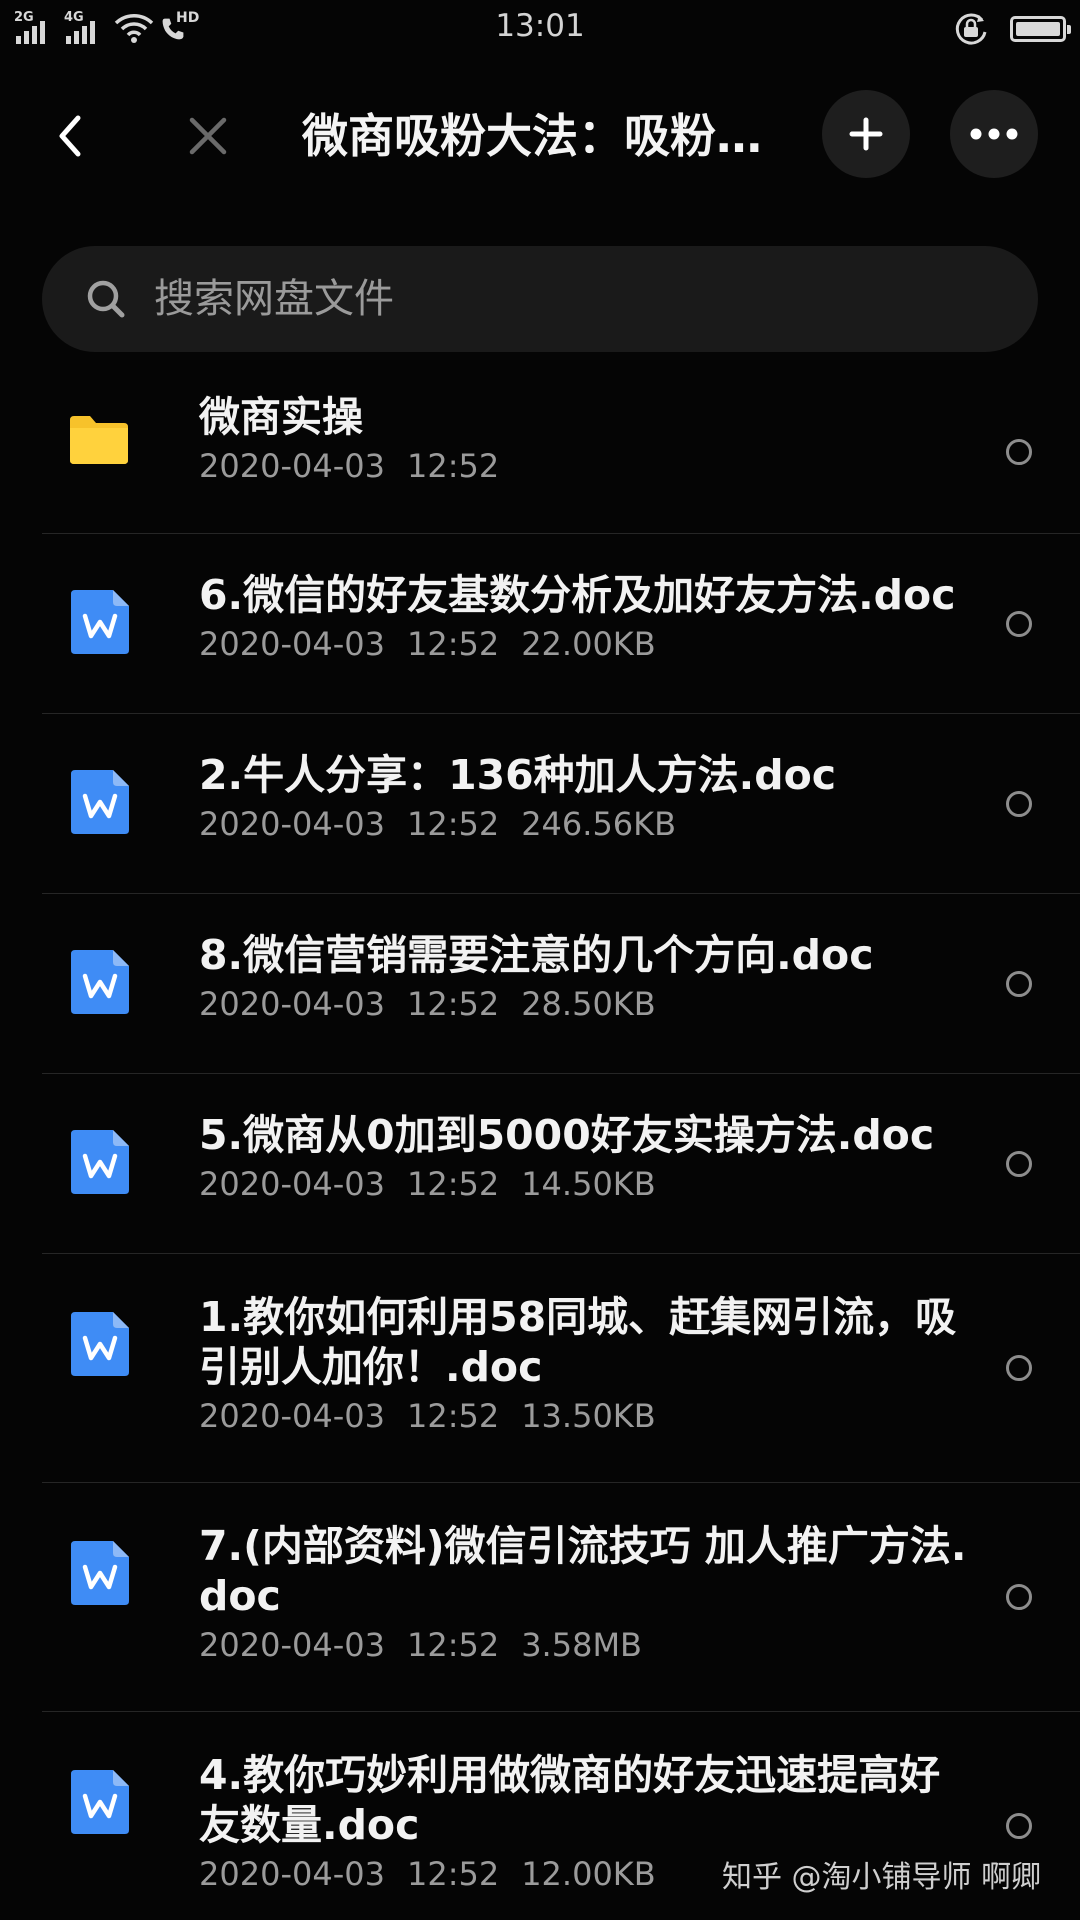 This screenshot has width=1080, height=1920. Describe the element at coordinates (588, 1184) in the screenshot. I see `file-size: 14.50KB` at that location.